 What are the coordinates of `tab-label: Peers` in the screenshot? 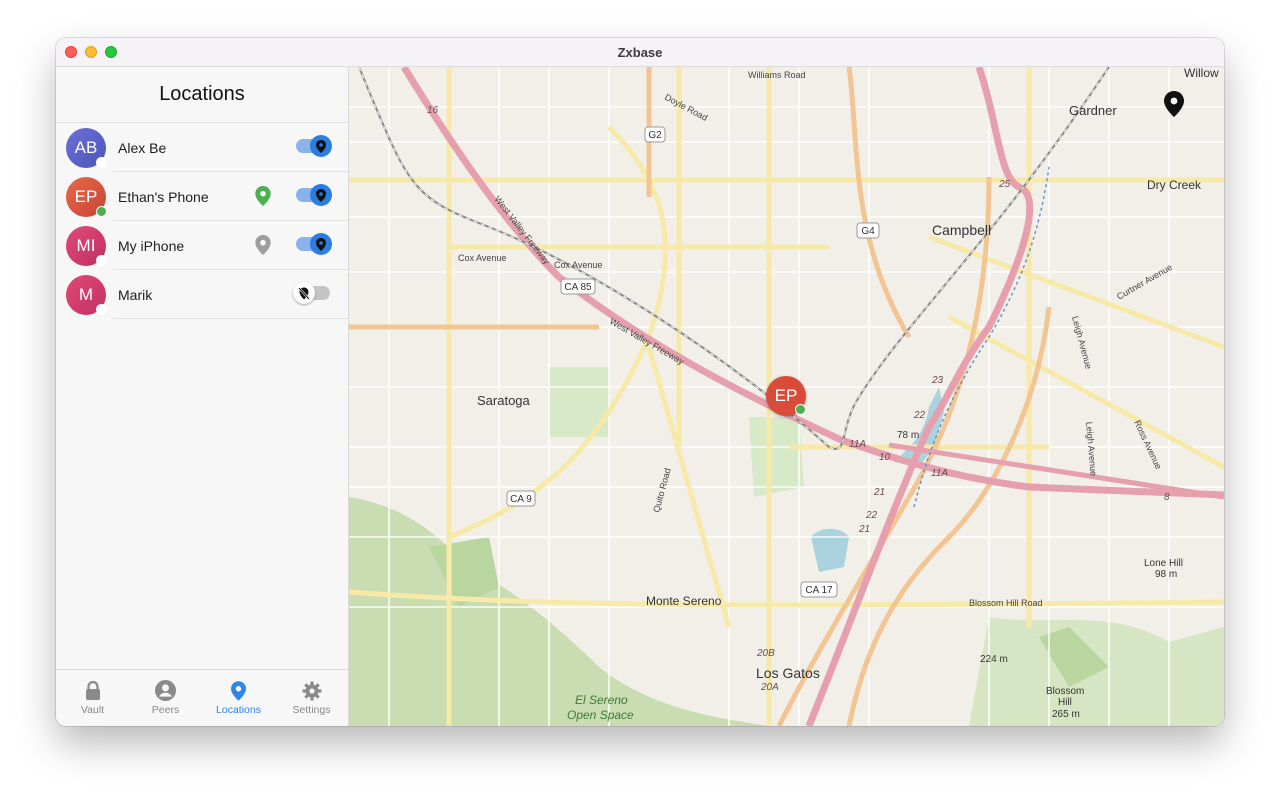 It's located at (165, 710).